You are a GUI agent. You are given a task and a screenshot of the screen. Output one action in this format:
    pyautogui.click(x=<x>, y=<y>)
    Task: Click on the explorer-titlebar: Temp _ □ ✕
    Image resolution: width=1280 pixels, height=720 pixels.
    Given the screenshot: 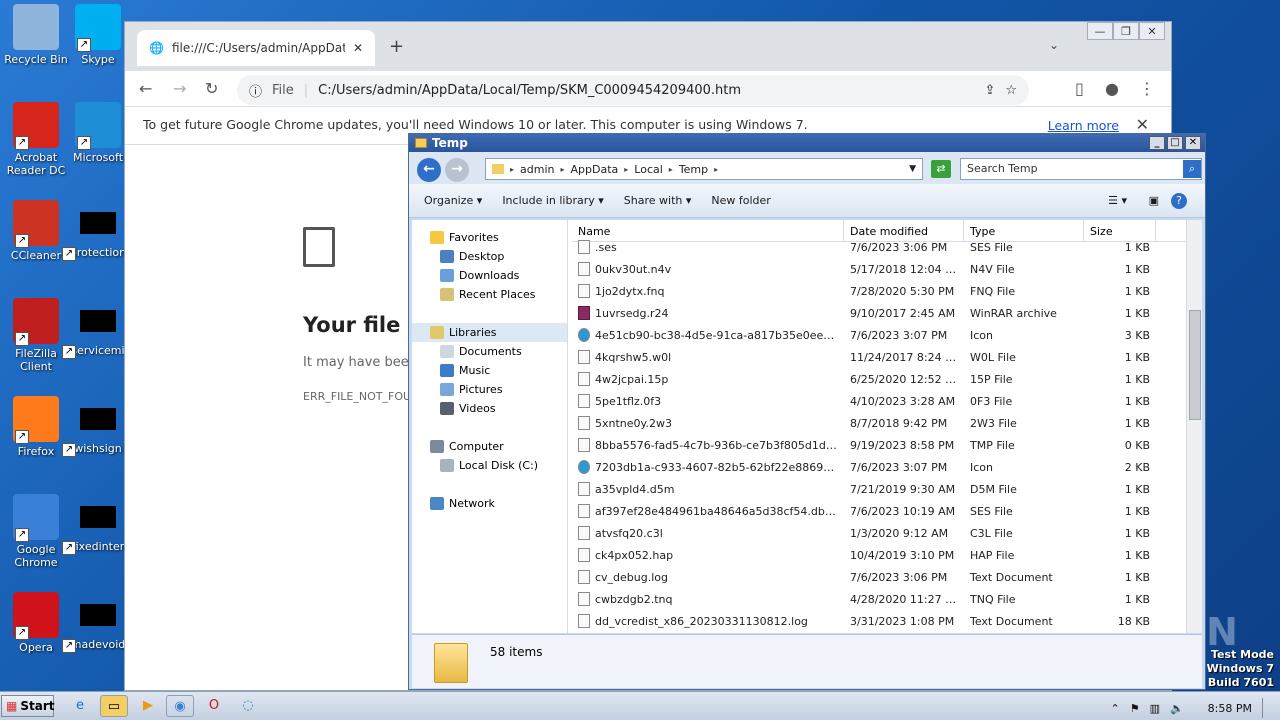 What is the action you would take?
    pyautogui.click(x=807, y=143)
    